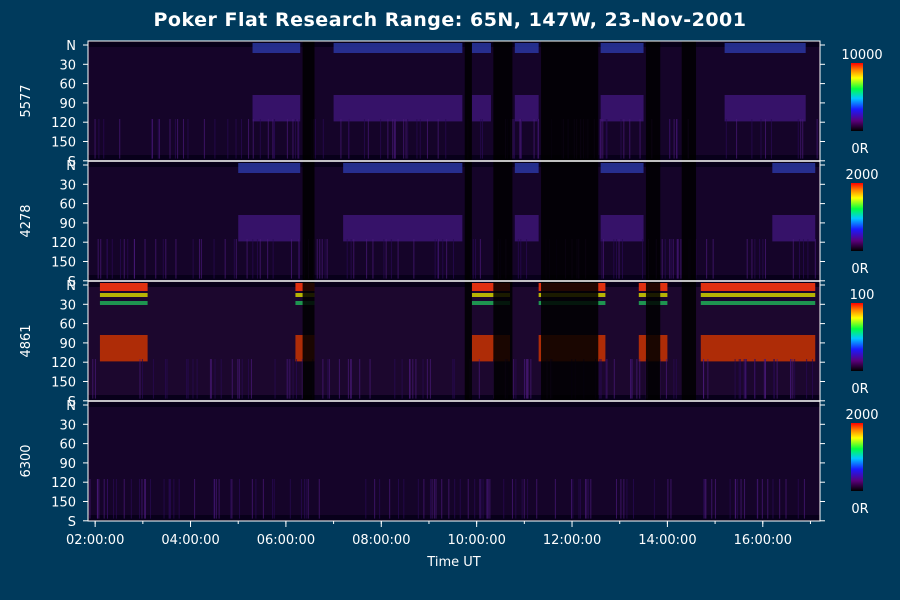 This screenshot has height=600, width=900. I want to click on panel-4861-wavelength-label: 4861, so click(26, 340).